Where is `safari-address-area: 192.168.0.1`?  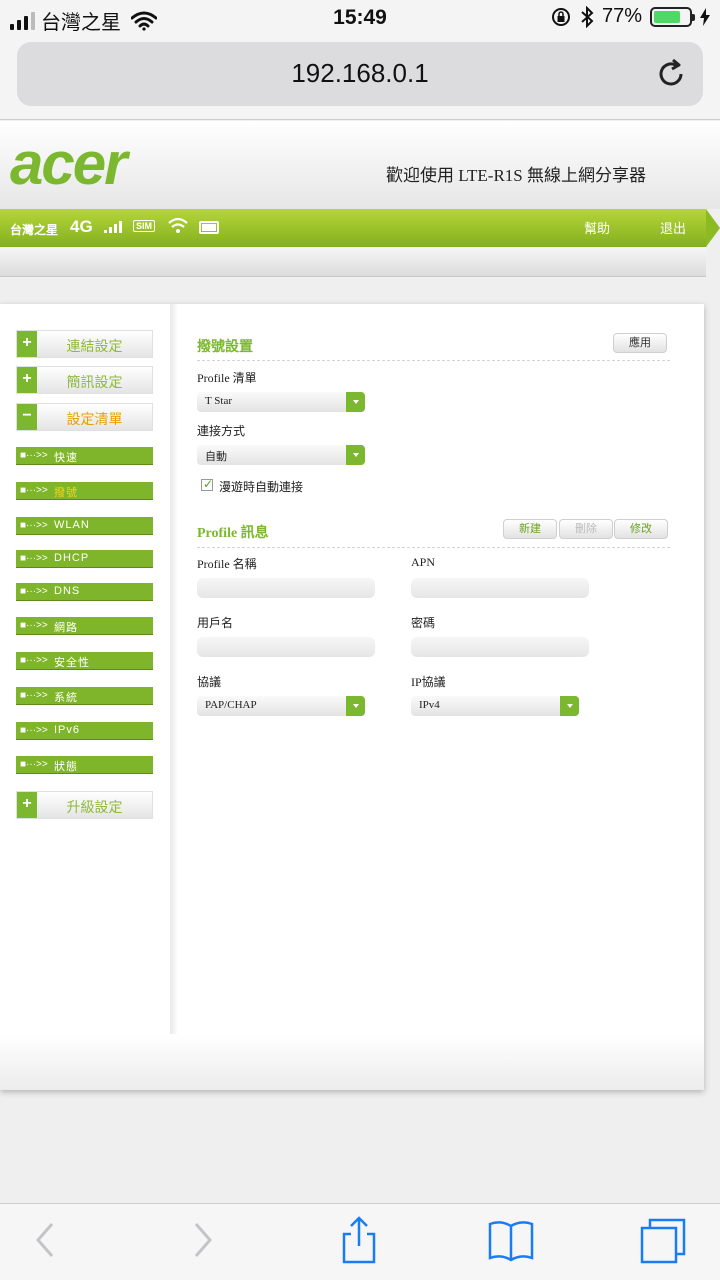 safari-address-area: 192.168.0.1 is located at coordinates (360, 79).